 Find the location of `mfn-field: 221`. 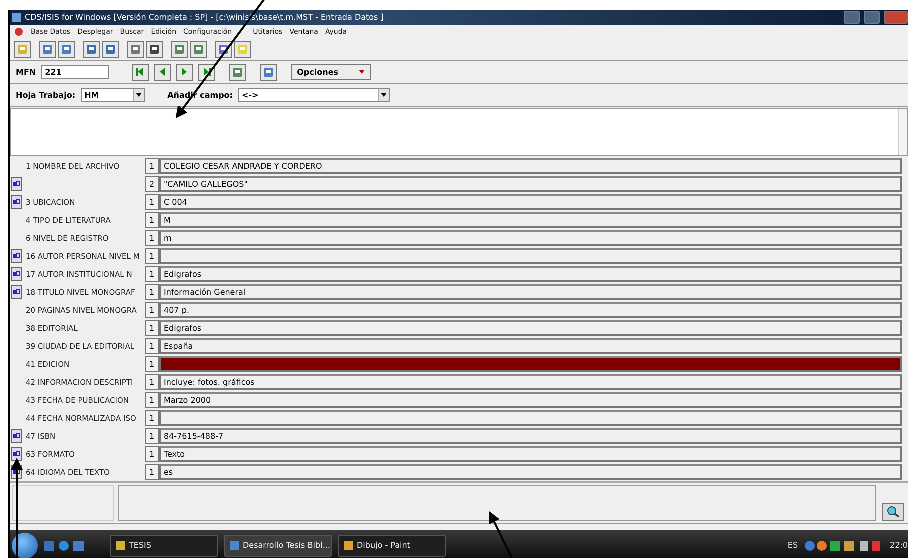

mfn-field: 221 is located at coordinates (75, 72).